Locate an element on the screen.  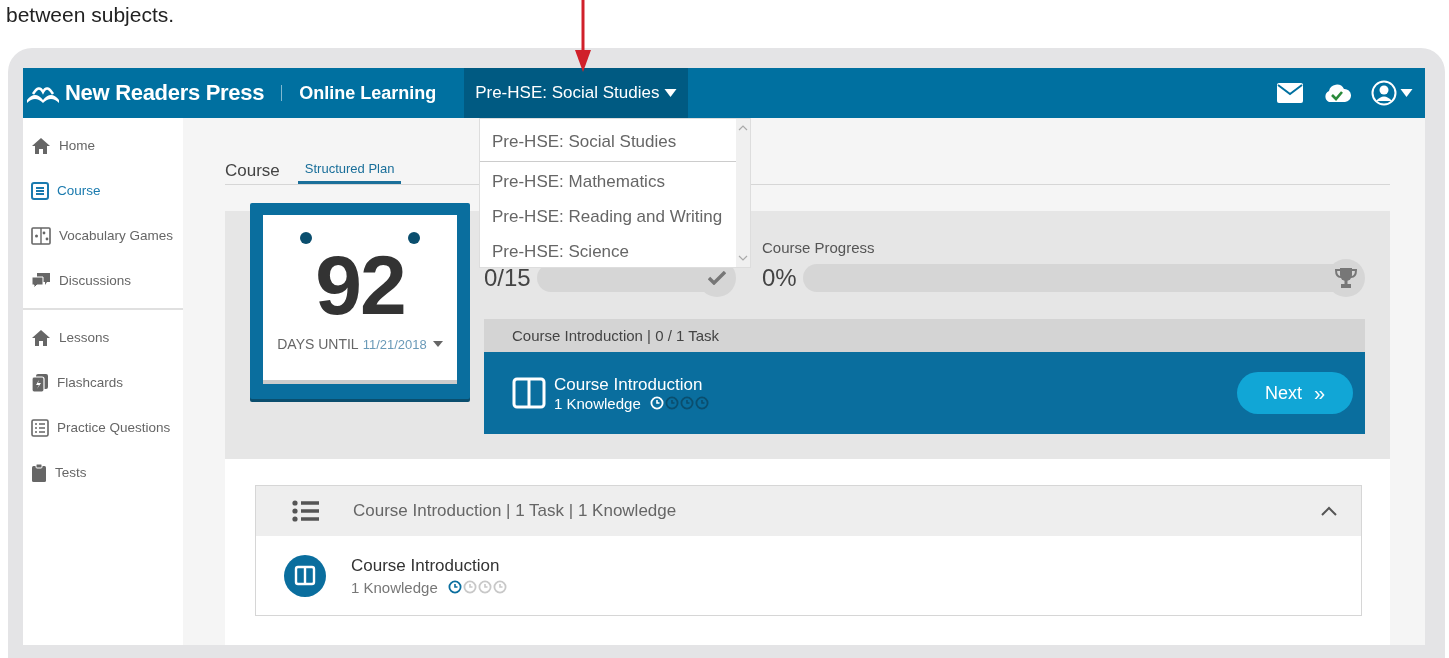
tab: Course is located at coordinates (252, 172).